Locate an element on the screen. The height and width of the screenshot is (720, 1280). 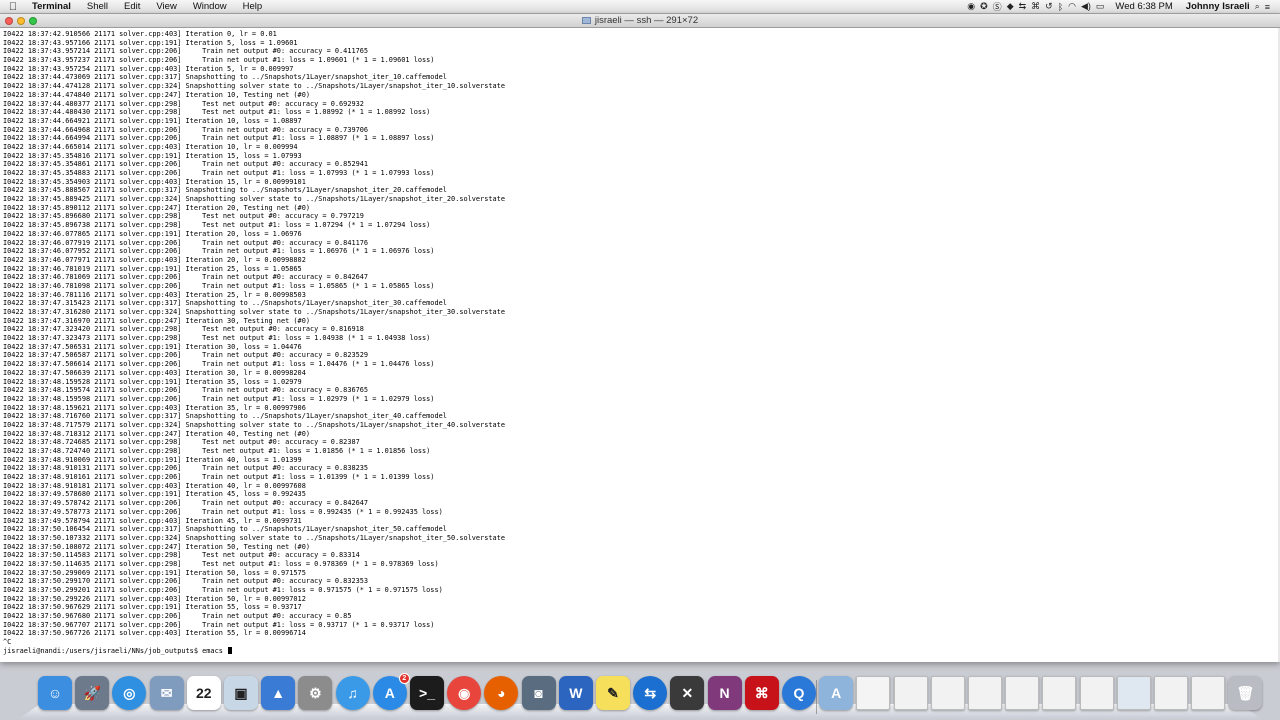
menu-view: View is located at coordinates (166, 6).